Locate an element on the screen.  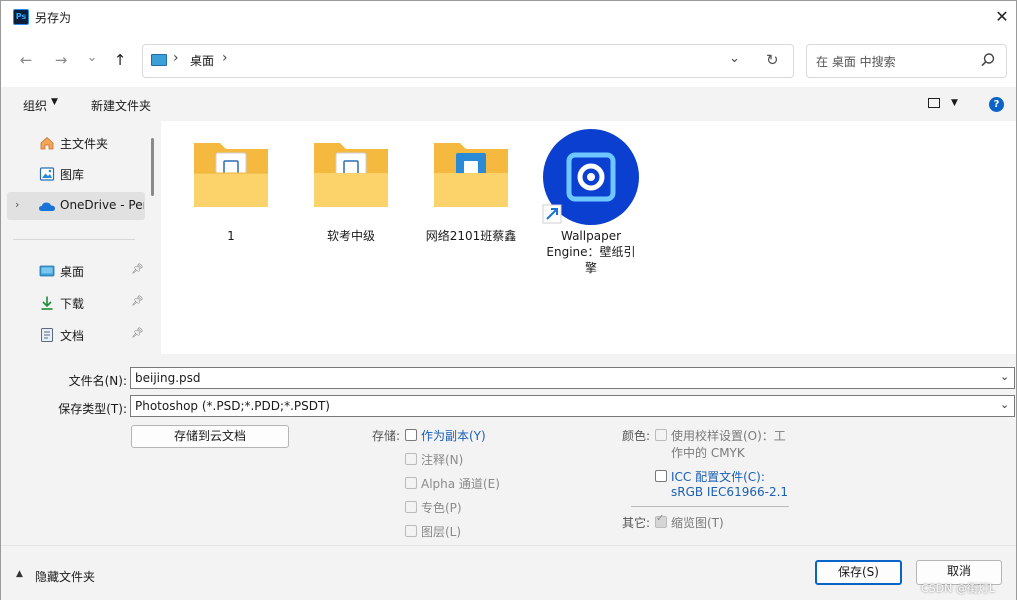
folder-item: 1 is located at coordinates (231, 187).